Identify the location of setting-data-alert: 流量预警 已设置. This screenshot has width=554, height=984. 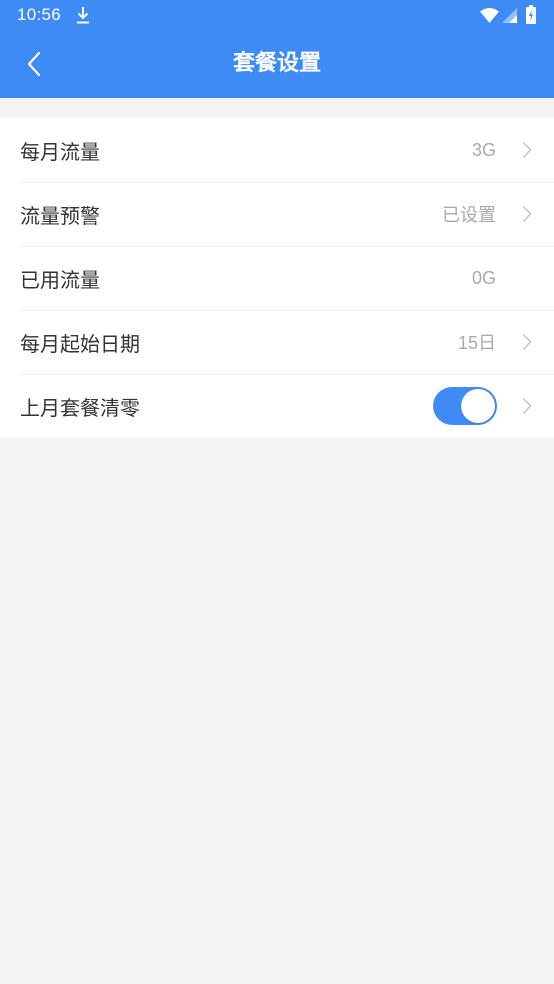
(277, 214).